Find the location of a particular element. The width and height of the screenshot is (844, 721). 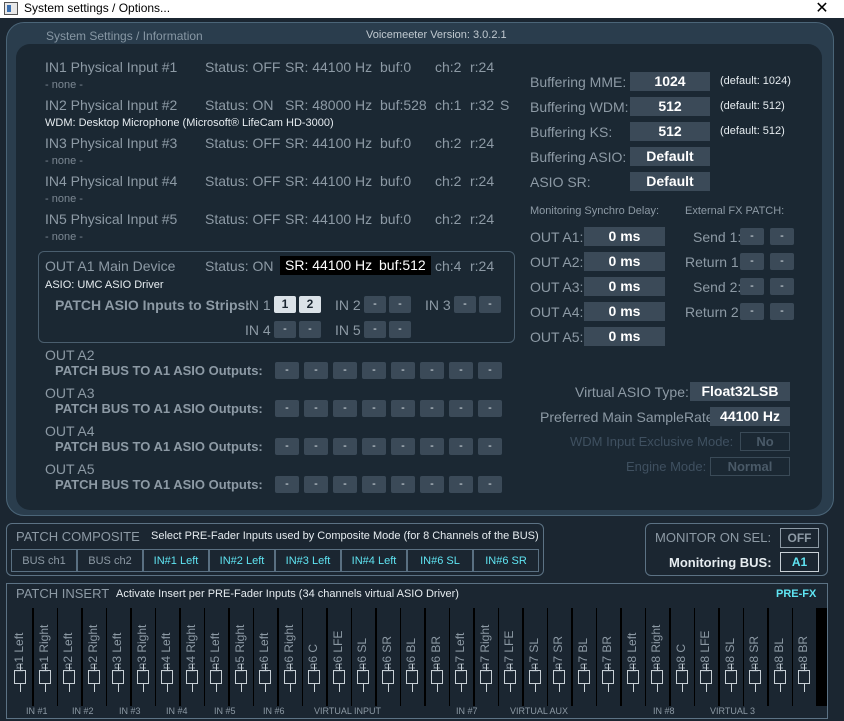

strip-patch-button: 2 is located at coordinates (310, 304).